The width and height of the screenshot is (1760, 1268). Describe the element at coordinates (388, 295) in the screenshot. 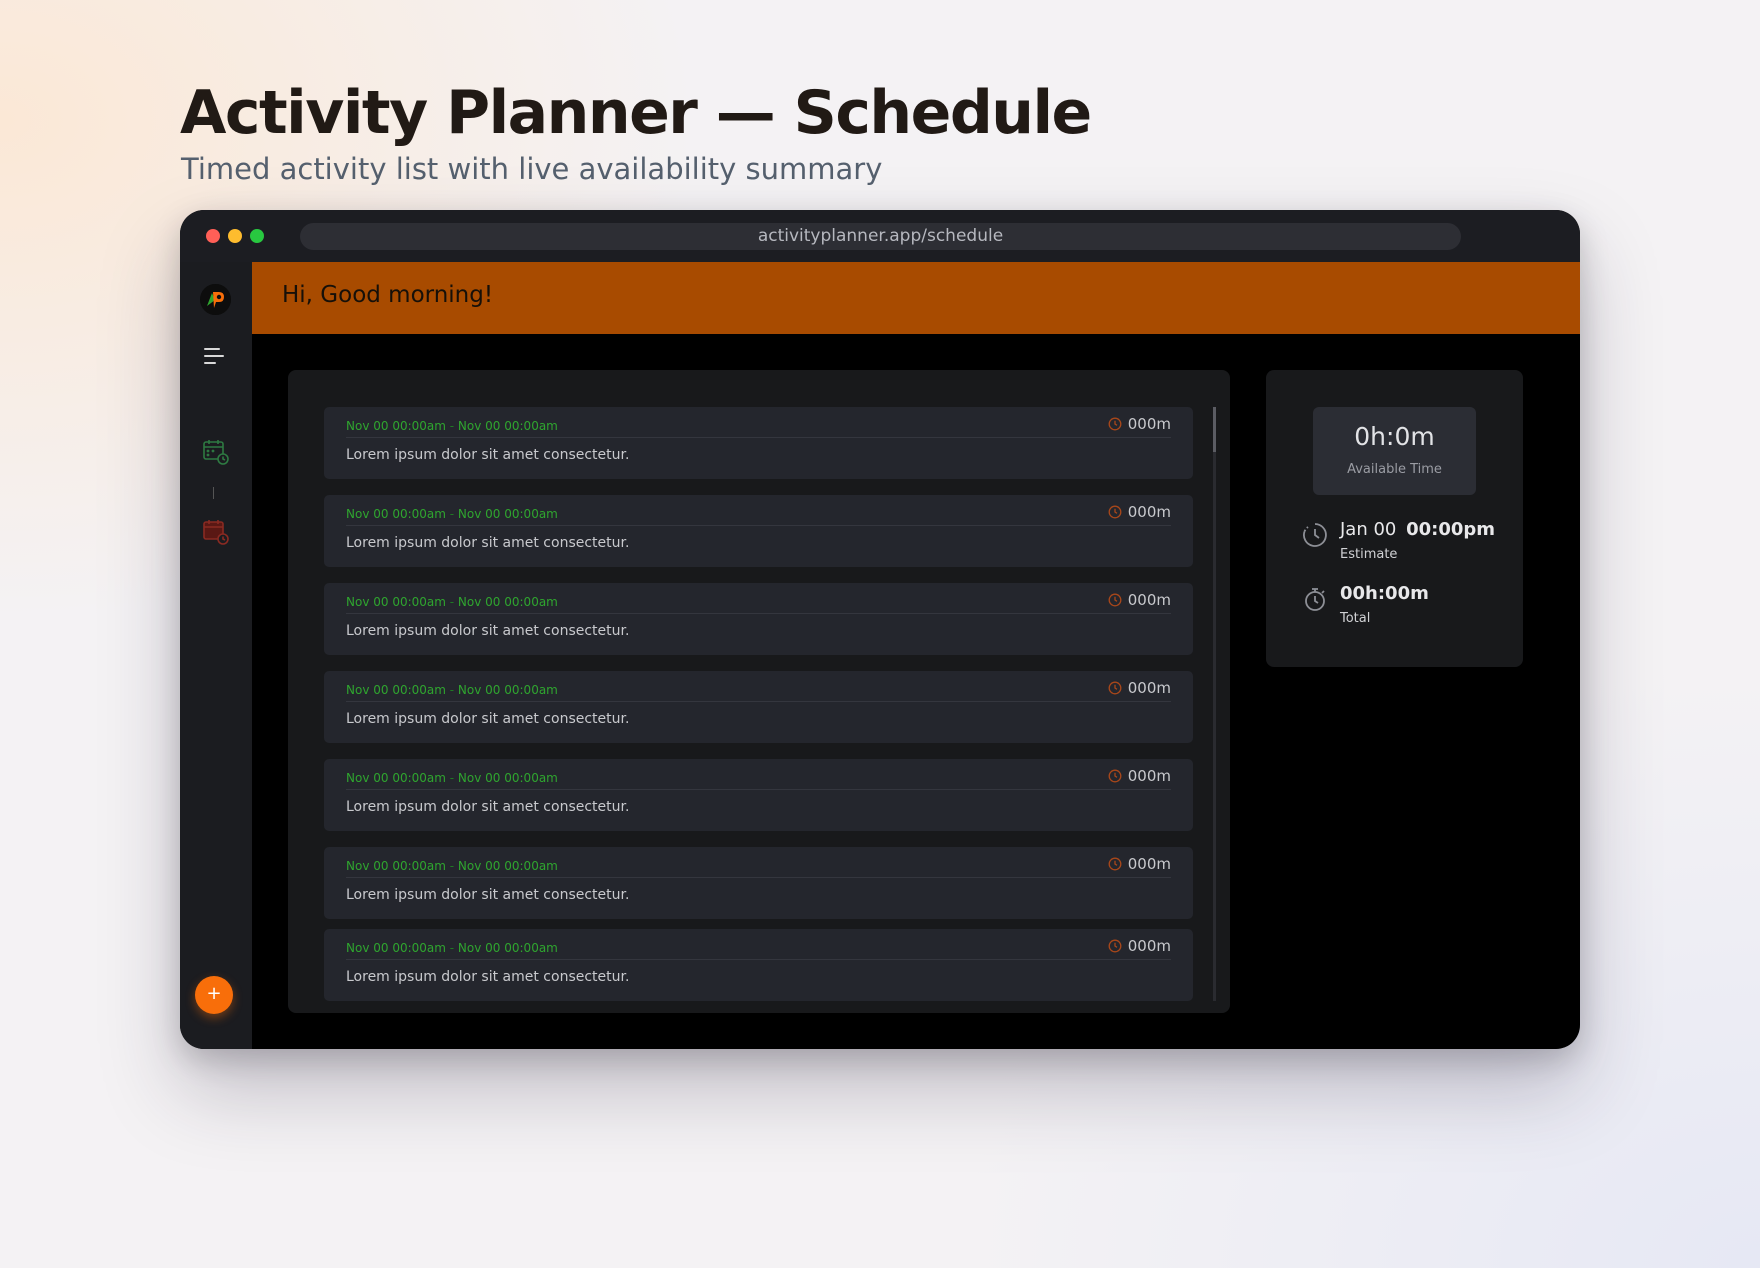

I see `greeting-text: Hi, Good morning!` at that location.